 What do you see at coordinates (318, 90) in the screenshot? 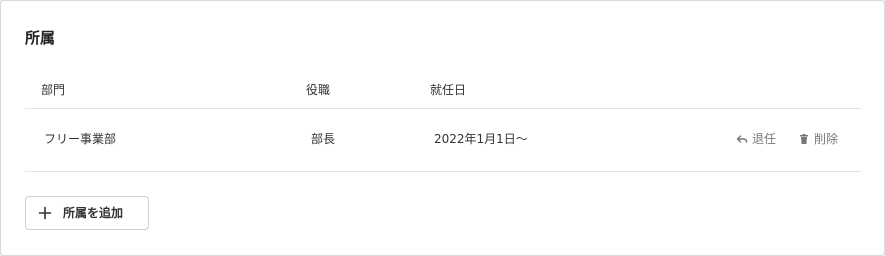
I see `header-position: 役職` at bounding box center [318, 90].